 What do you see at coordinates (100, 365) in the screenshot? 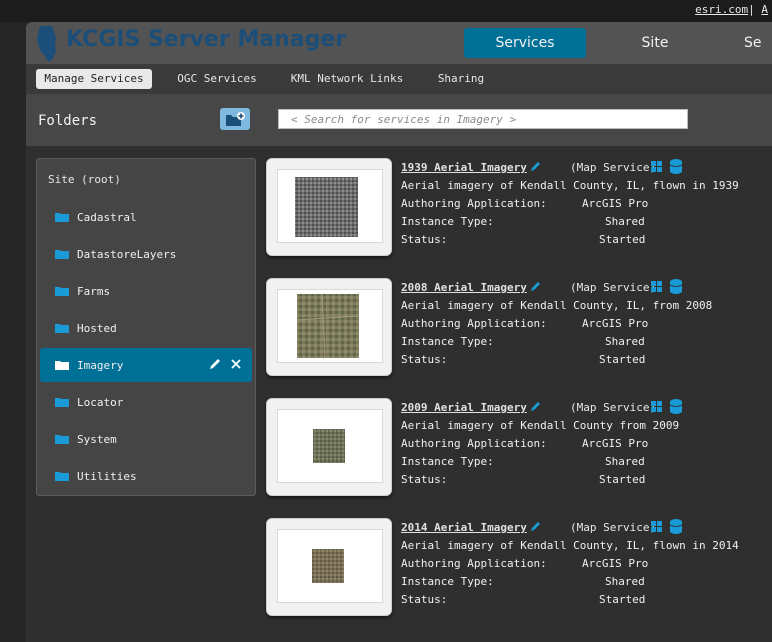
I see `folder-label: Imagery` at bounding box center [100, 365].